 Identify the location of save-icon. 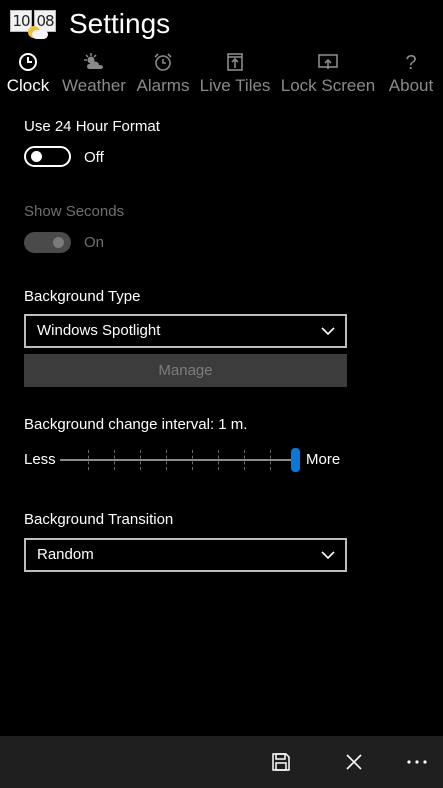
(281, 762).